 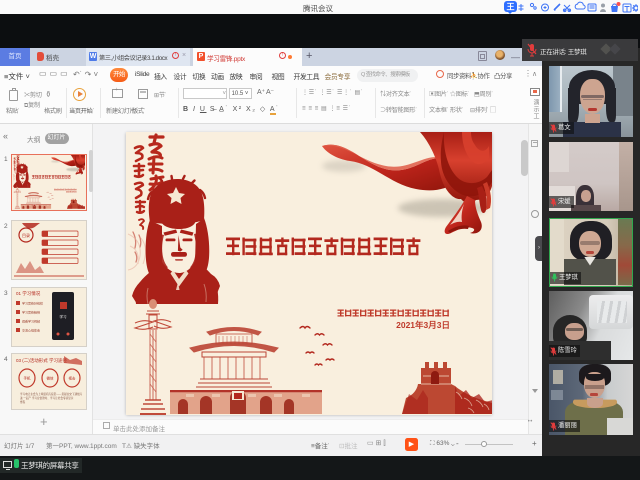 What do you see at coordinates (72, 378) in the screenshot?
I see `svg-text: 视击` at bounding box center [72, 378].